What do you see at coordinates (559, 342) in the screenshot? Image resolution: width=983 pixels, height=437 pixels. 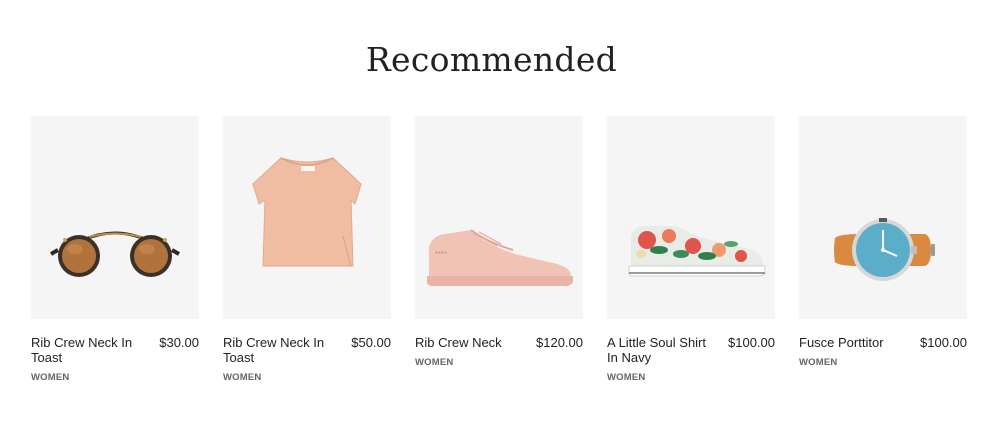 I see `product-price: $120.00` at bounding box center [559, 342].